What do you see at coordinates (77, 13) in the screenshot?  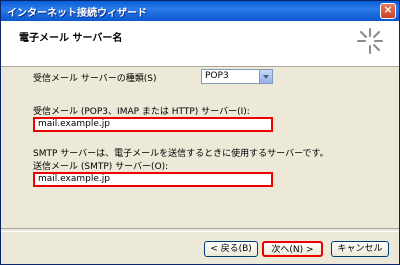 I see `window-title: インターネット接続ウィザード` at bounding box center [77, 13].